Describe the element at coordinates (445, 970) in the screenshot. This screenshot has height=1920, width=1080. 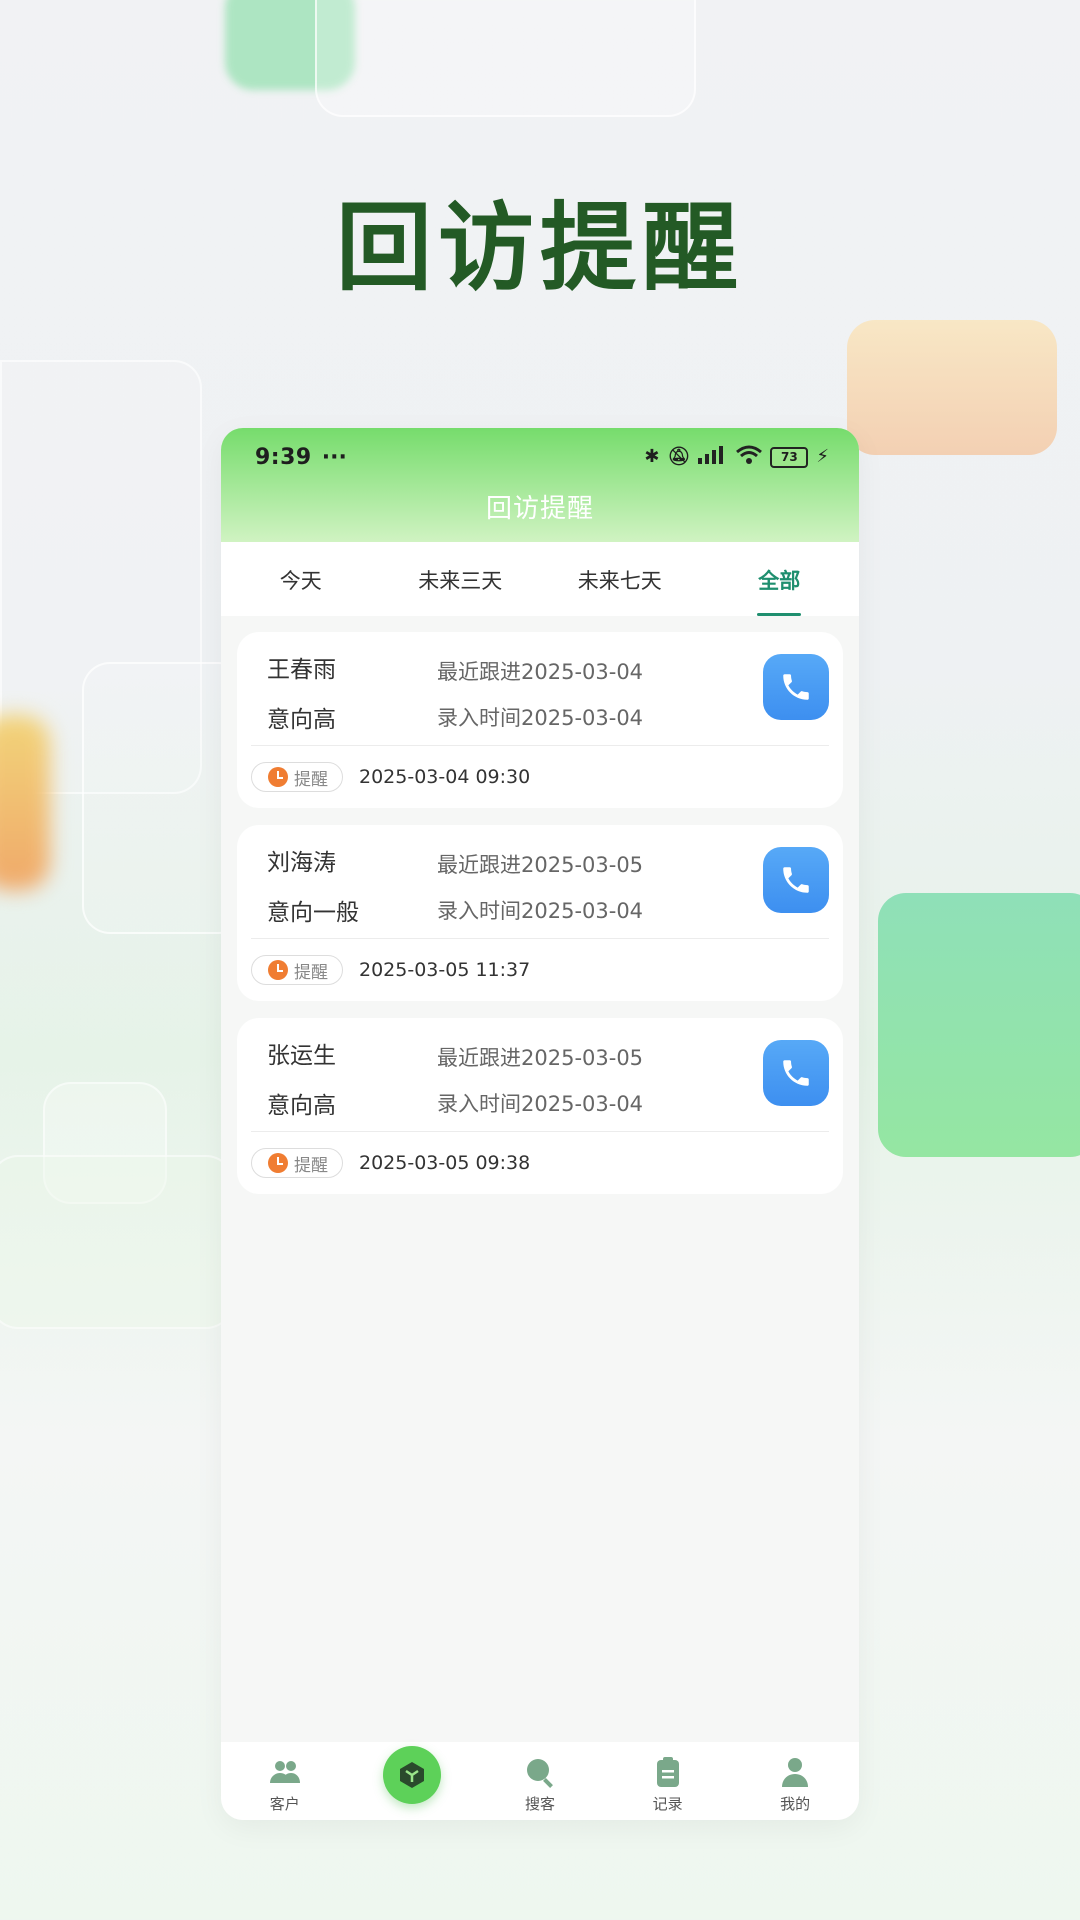
I see `reminder-time: 2025-03-05 11:37` at that location.